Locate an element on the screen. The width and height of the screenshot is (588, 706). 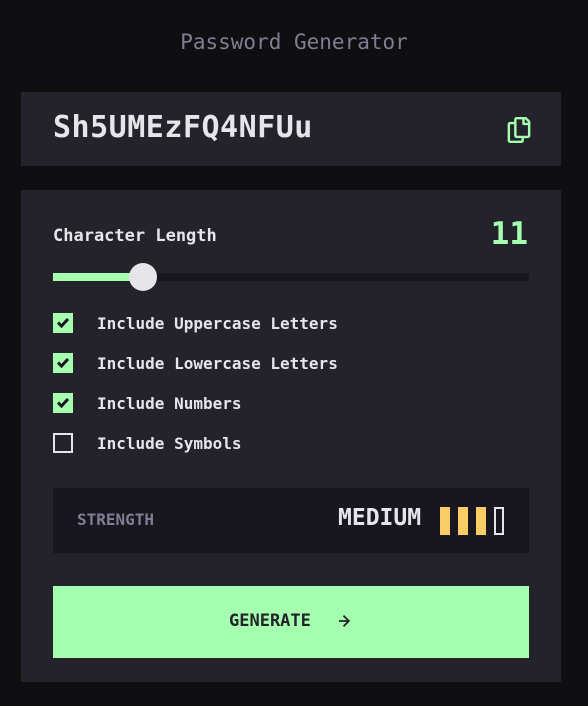
generate-button: GENERATE is located at coordinates (291, 622).